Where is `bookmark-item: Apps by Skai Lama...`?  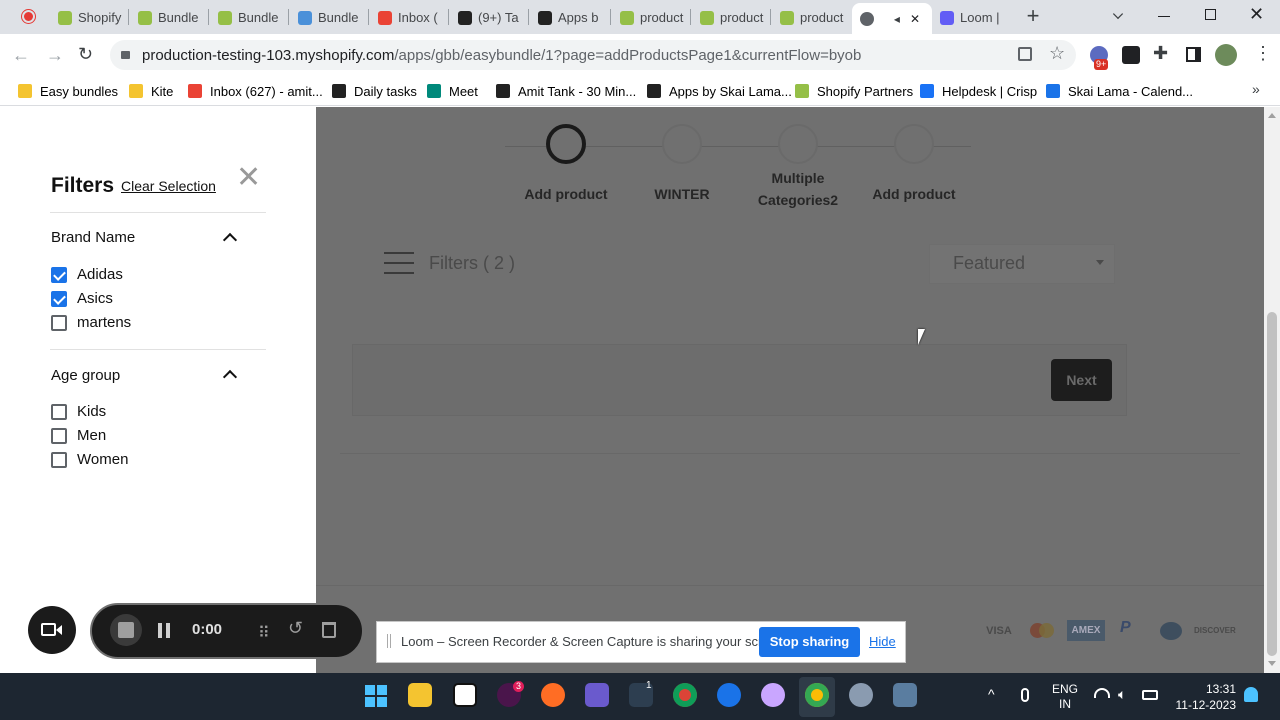
bookmark-item: Apps by Skai Lama... is located at coordinates (719, 91).